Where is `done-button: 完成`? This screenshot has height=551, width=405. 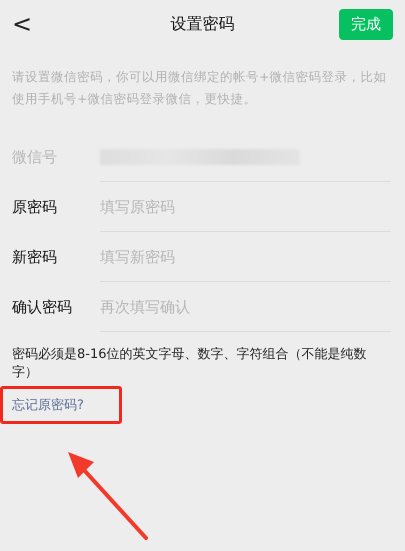
done-button: 完成 is located at coordinates (366, 24).